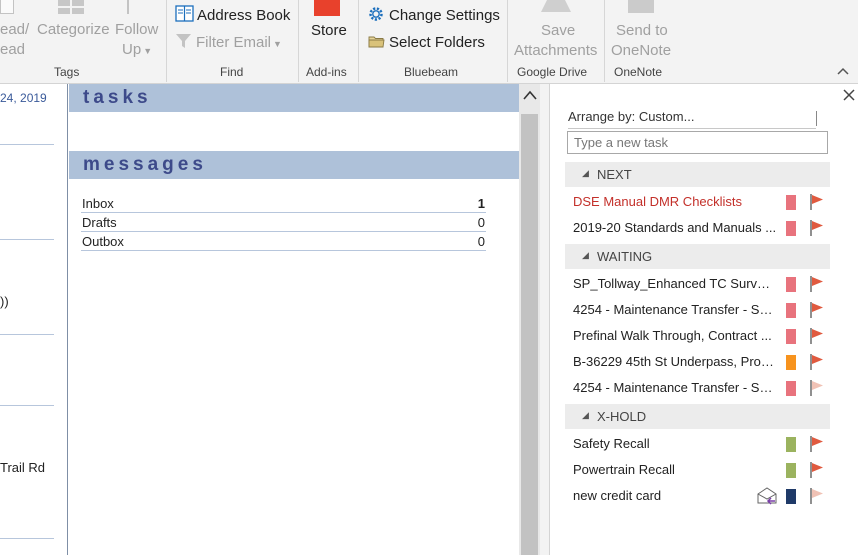 This screenshot has height=555, width=858. I want to click on close-icon, so click(849, 95).